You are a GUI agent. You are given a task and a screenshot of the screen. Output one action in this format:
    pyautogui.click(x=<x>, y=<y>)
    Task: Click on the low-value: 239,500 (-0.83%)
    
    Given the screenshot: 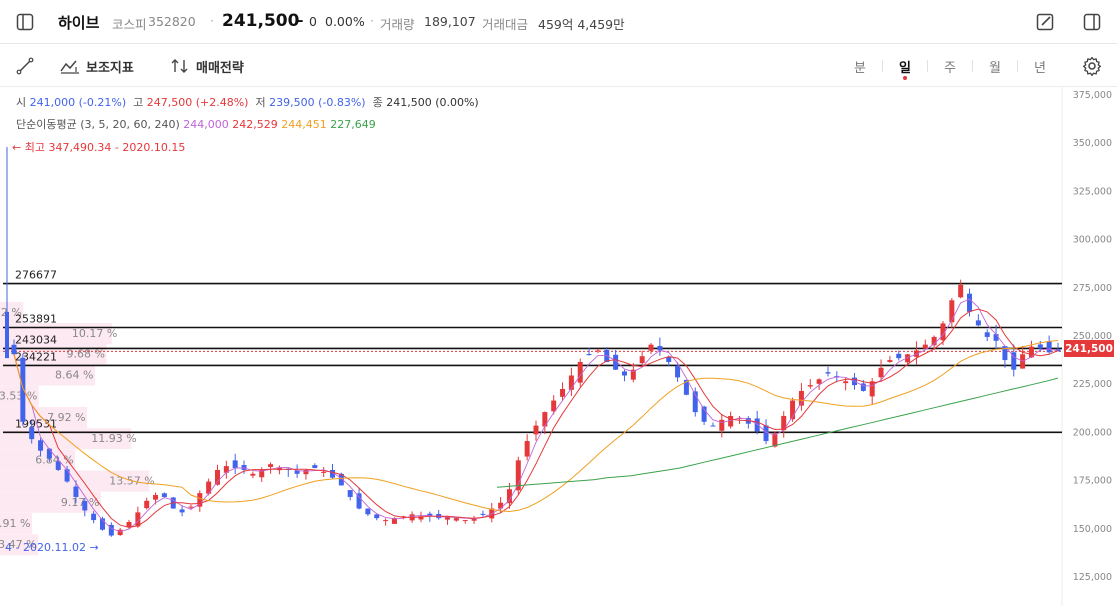 What is the action you would take?
    pyautogui.click(x=317, y=102)
    